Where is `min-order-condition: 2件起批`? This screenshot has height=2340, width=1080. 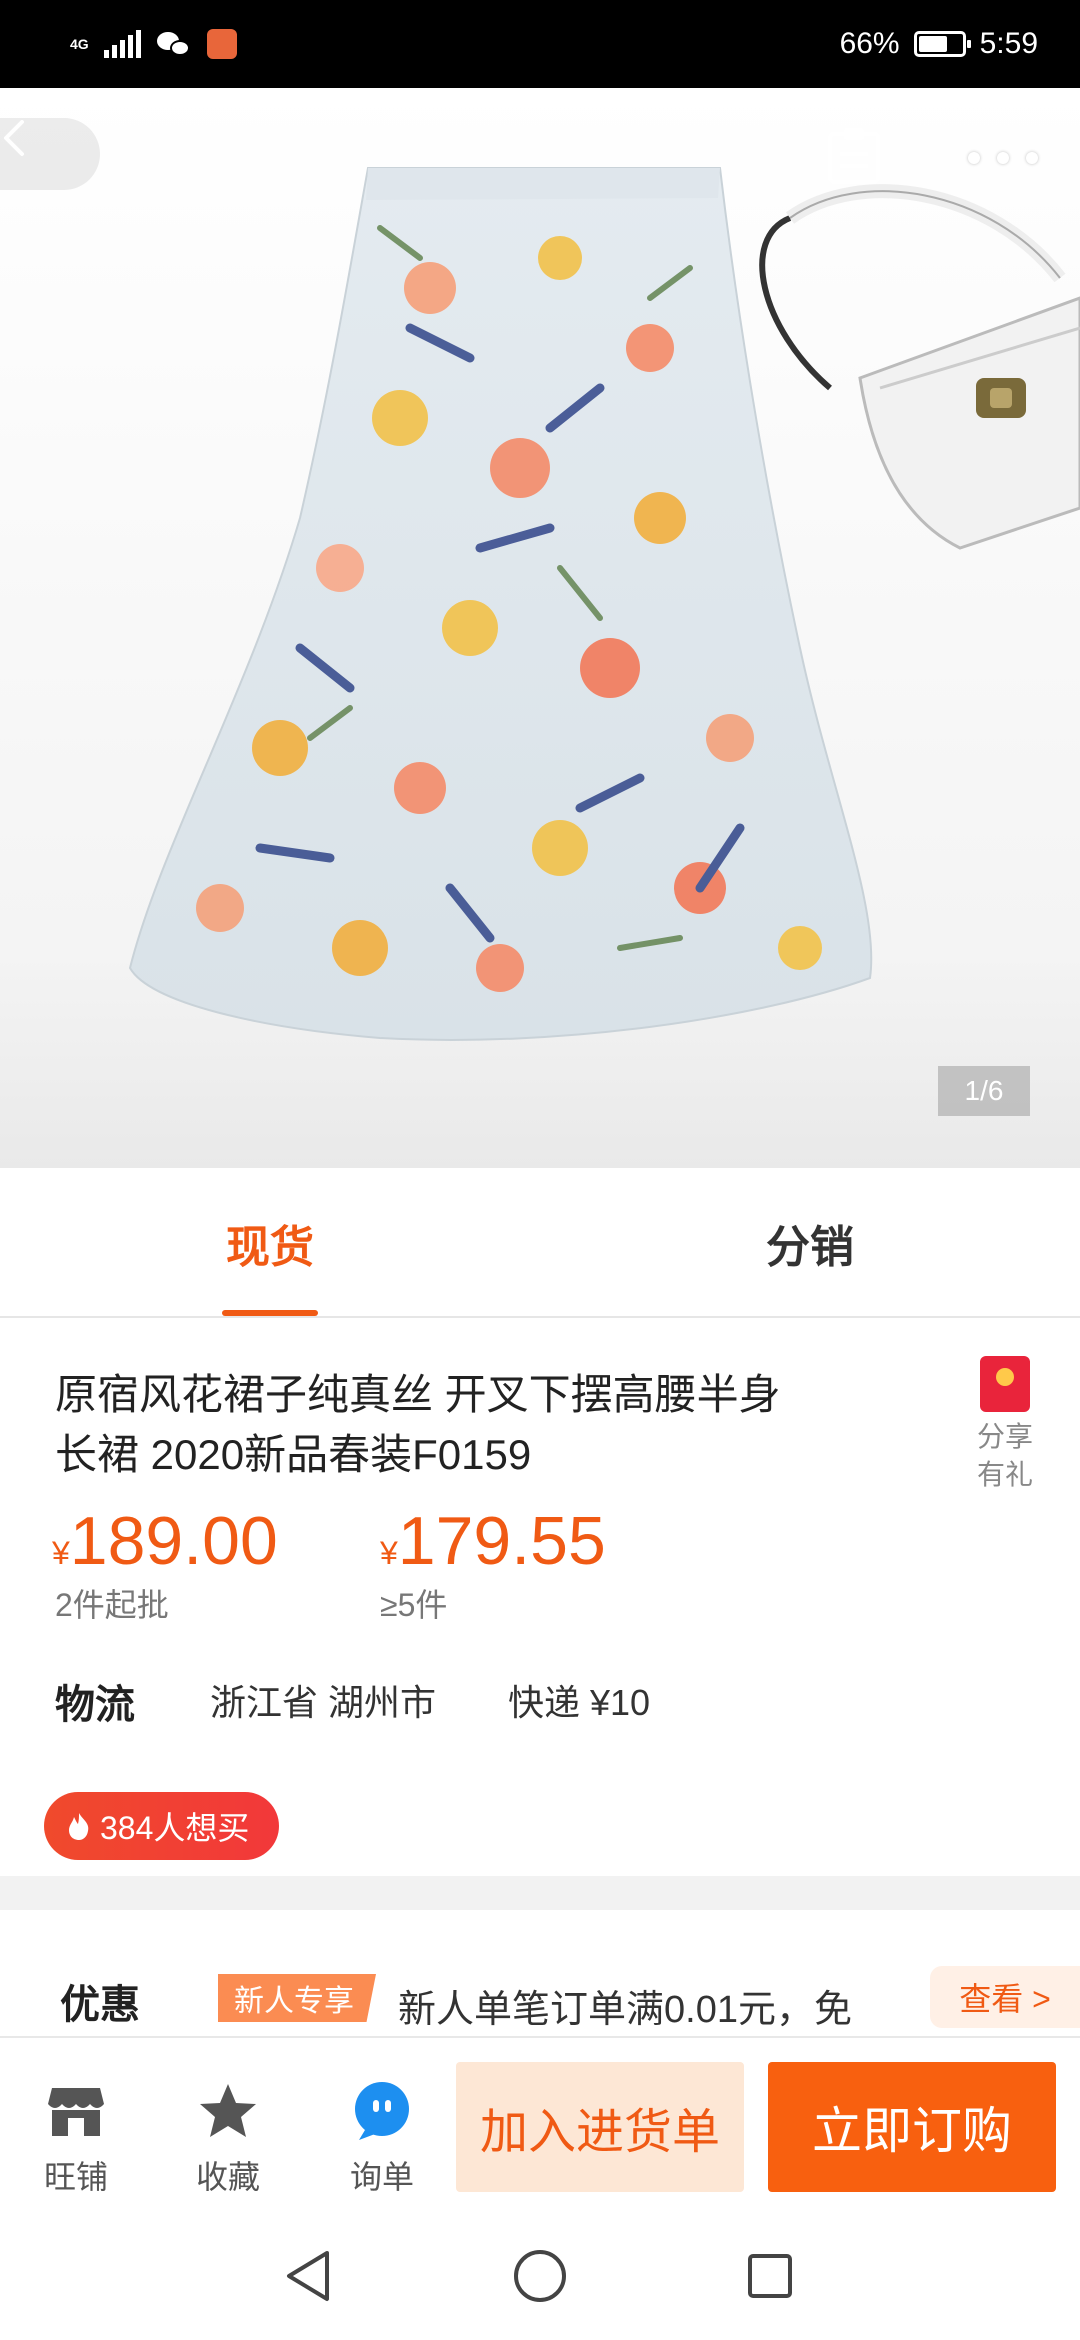
min-order-condition: 2件起批 is located at coordinates (112, 1605).